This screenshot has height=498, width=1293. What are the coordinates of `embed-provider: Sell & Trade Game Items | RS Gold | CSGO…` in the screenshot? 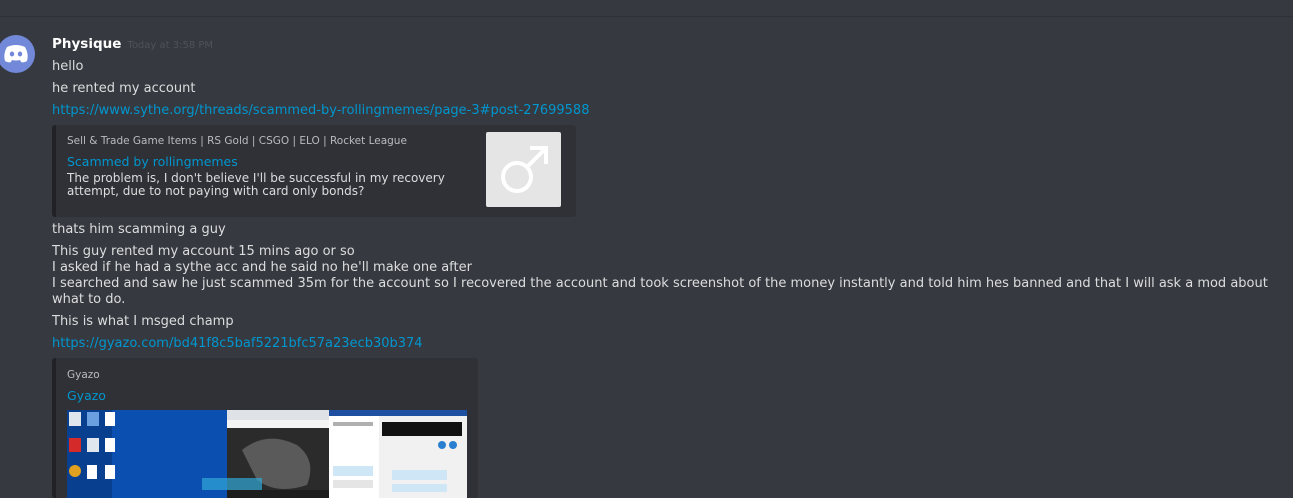 It's located at (237, 141).